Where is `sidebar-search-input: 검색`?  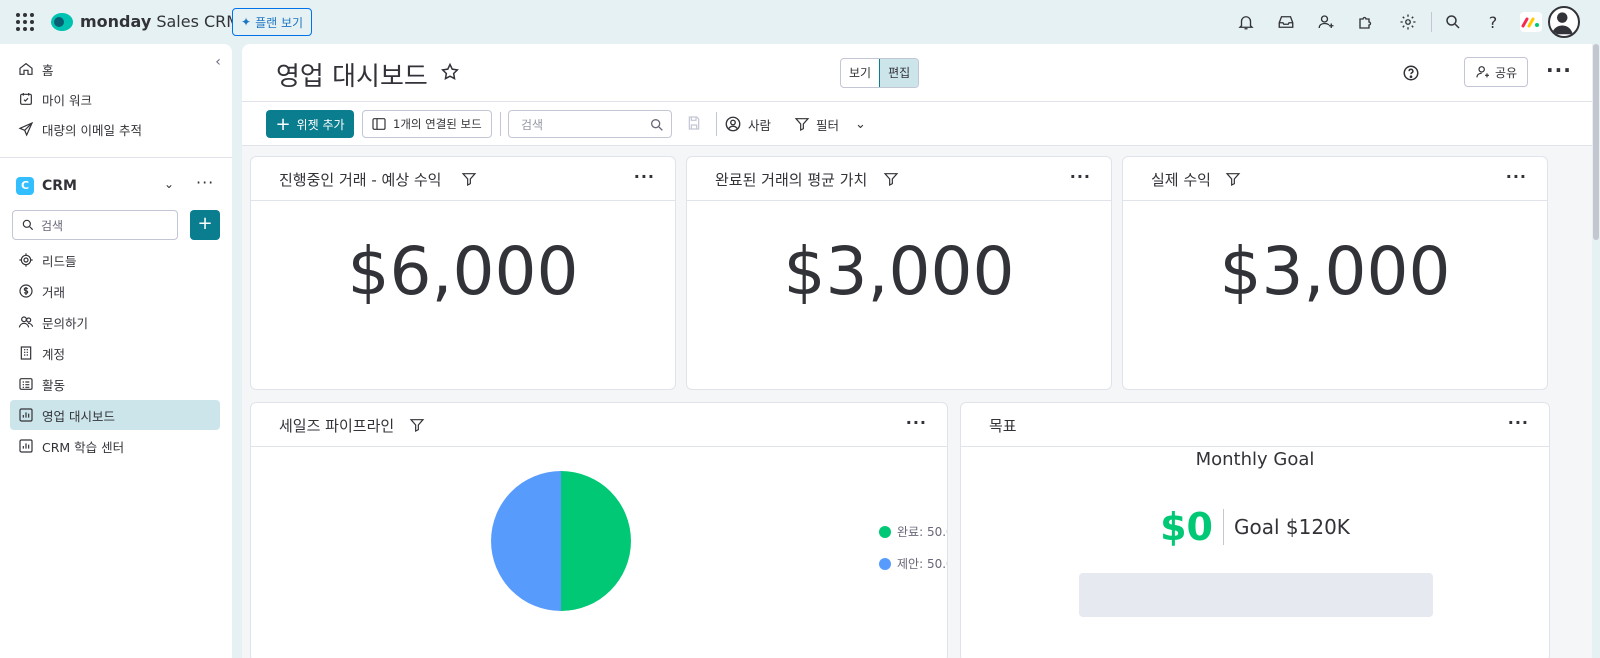 sidebar-search-input: 검색 is located at coordinates (95, 225).